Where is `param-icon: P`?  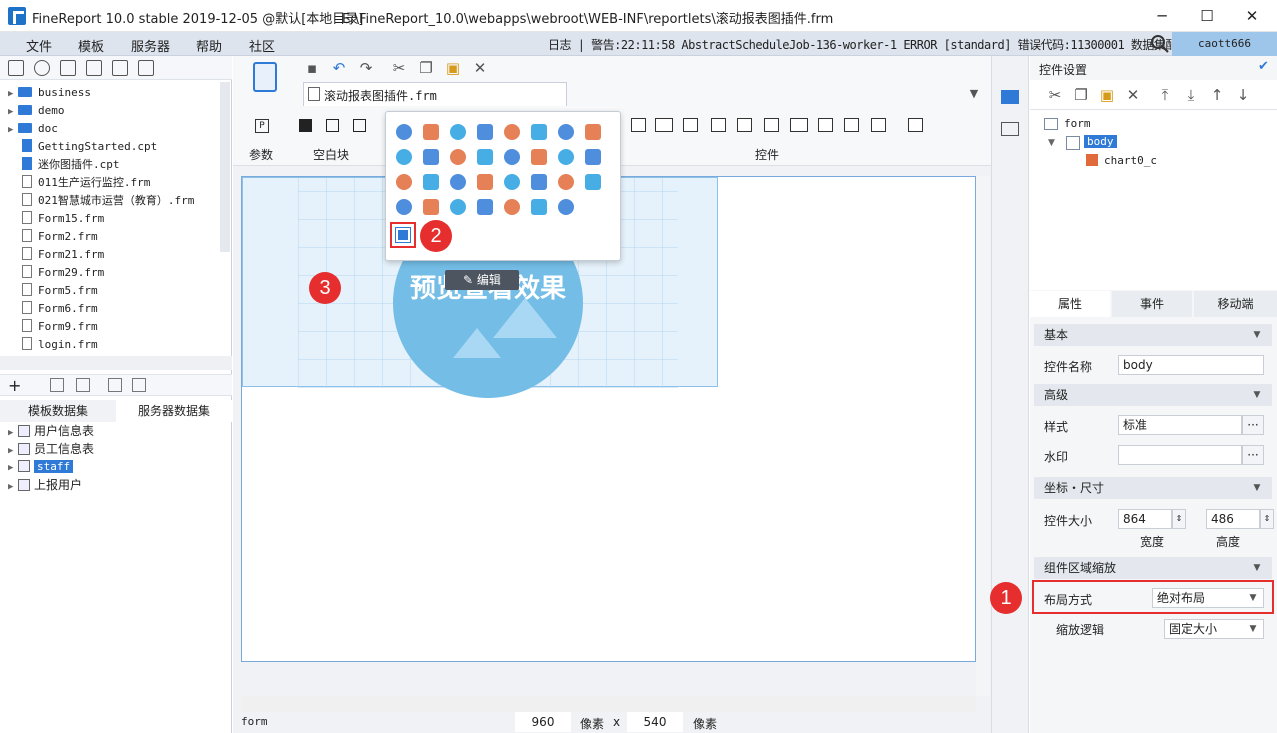 param-icon: P is located at coordinates (262, 126).